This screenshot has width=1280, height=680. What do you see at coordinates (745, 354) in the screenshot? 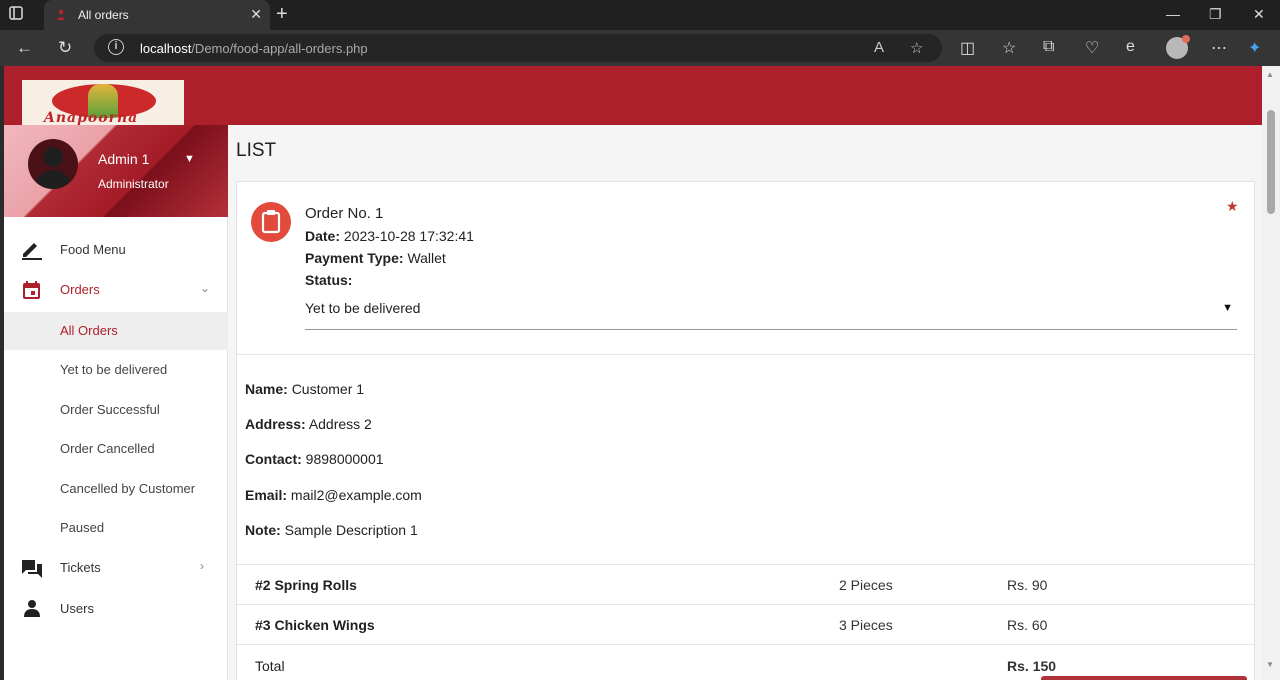
I see `divider` at bounding box center [745, 354].